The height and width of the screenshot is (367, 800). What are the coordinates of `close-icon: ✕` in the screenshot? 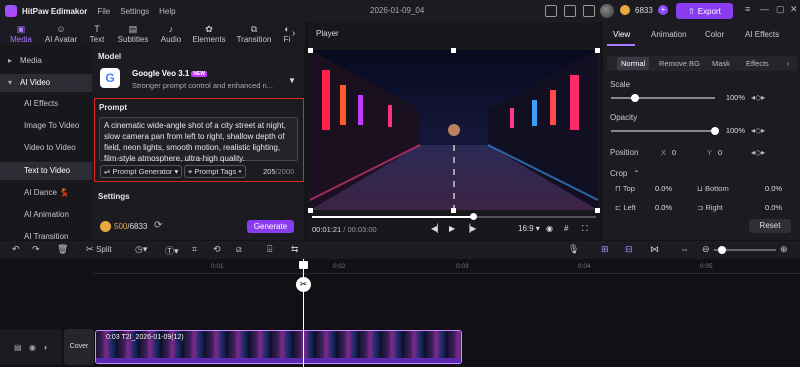 It's located at (794, 9).